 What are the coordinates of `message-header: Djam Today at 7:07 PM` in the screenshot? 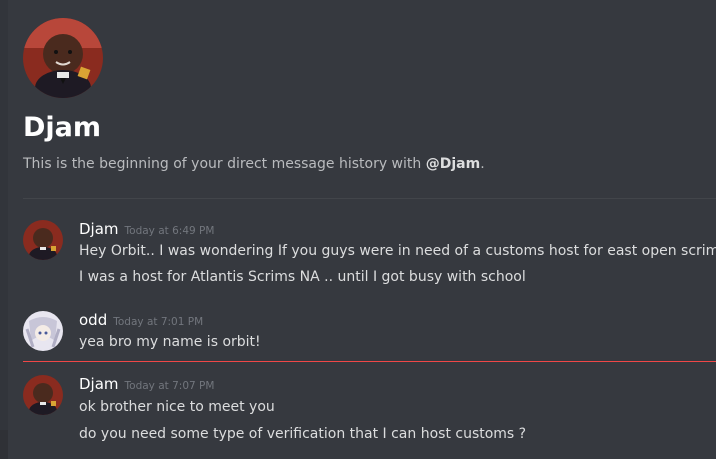 It's located at (146, 385).